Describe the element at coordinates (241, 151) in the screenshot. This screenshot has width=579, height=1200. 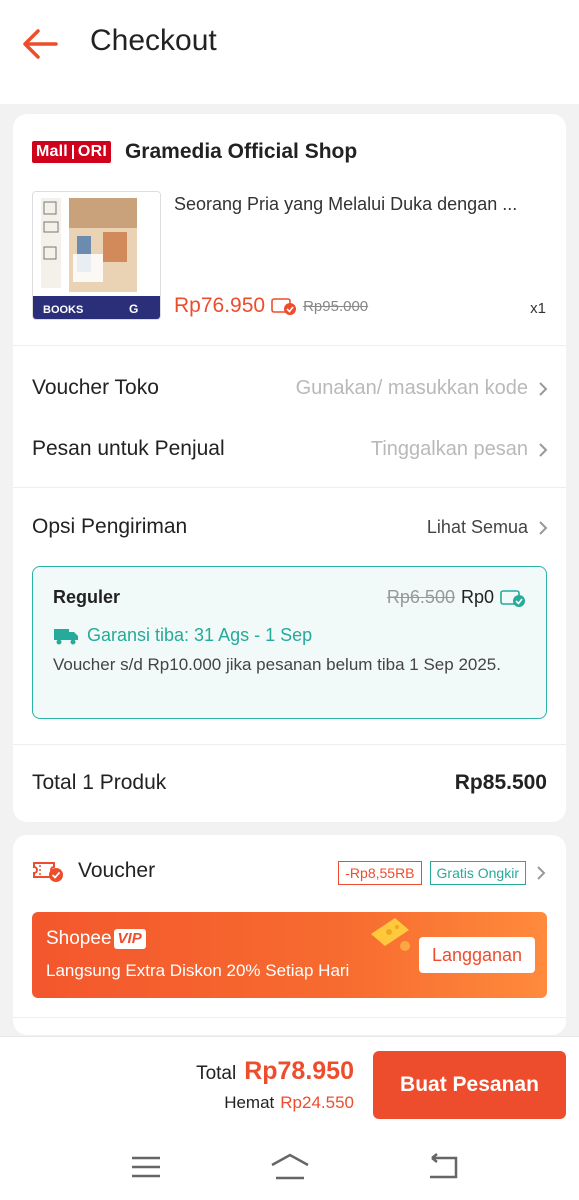
I see `shop-name: Gramedia Official Shop` at that location.